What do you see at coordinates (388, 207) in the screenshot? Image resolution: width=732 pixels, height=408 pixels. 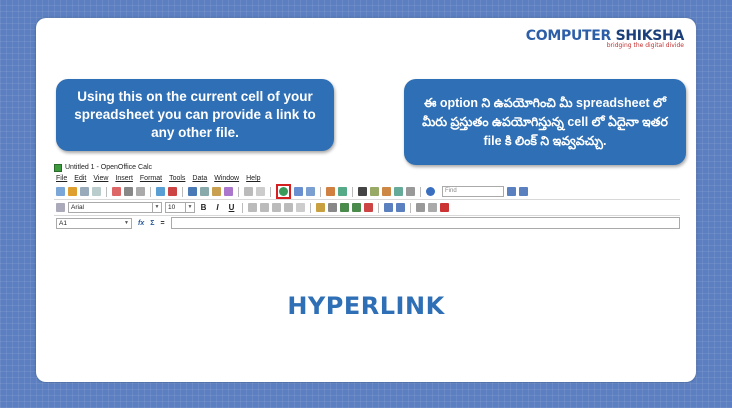 I see `decrease-indent-icon` at bounding box center [388, 207].